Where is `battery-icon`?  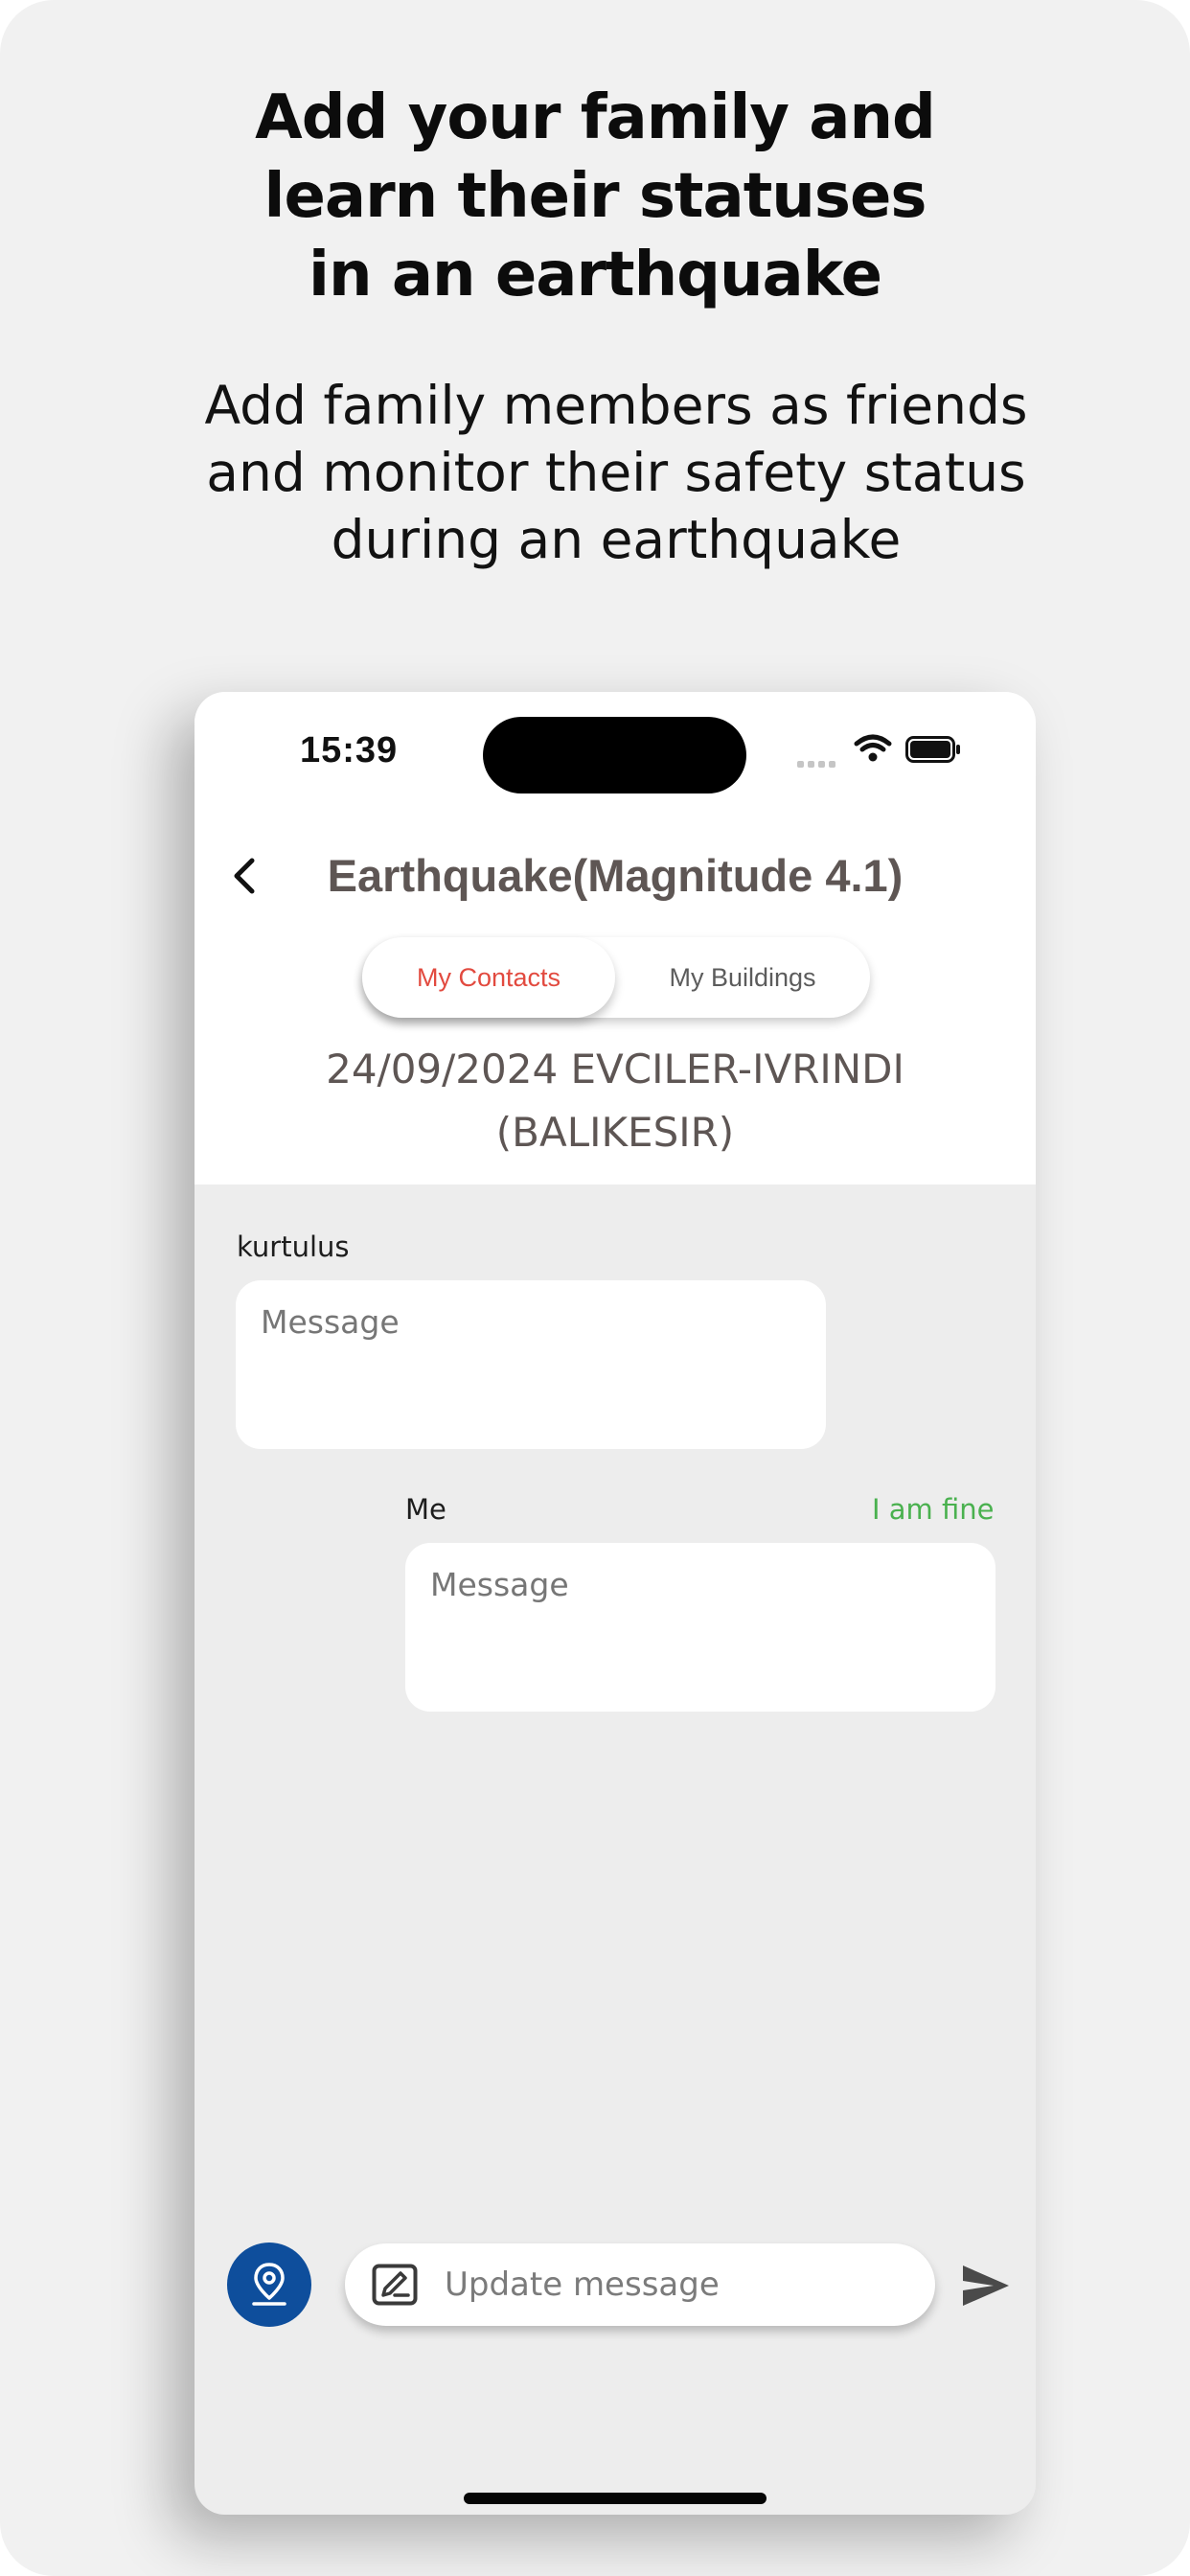
battery-icon is located at coordinates (933, 749).